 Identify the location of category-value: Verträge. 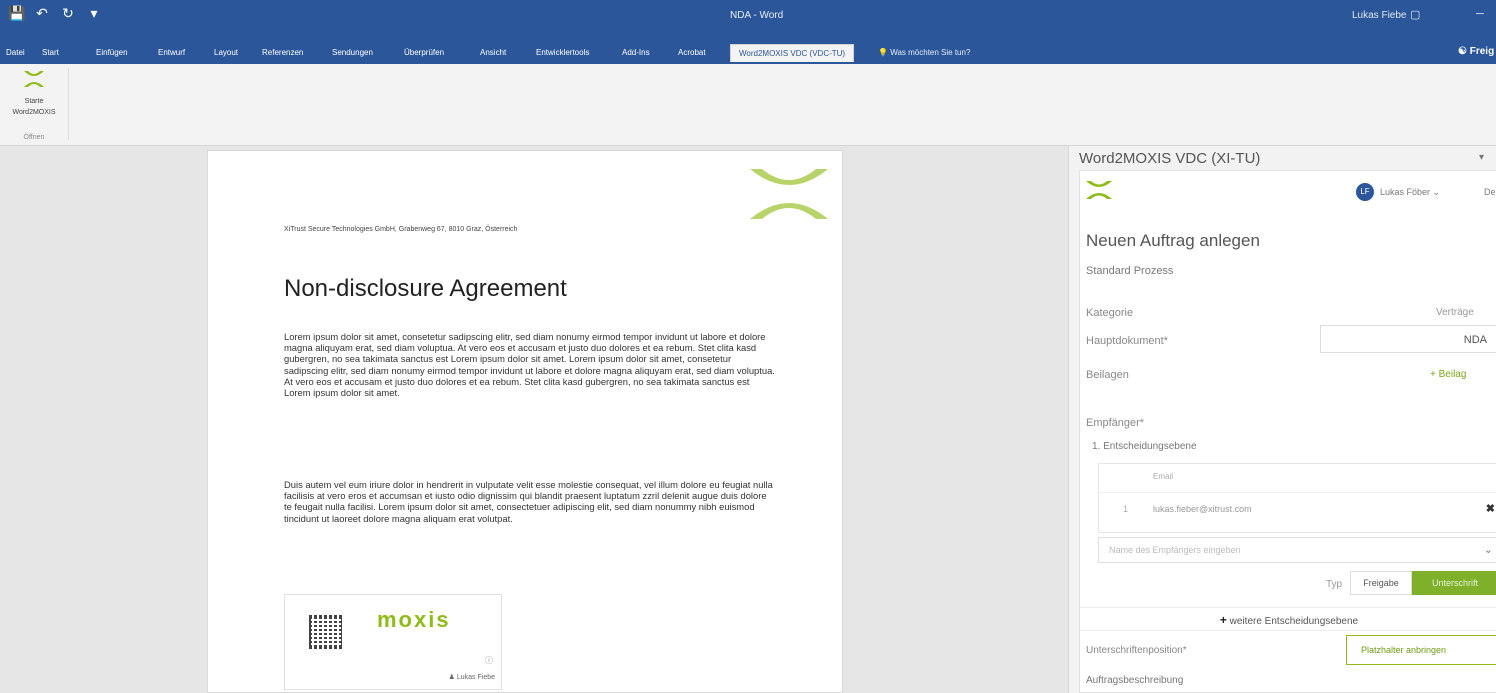
(1455, 312).